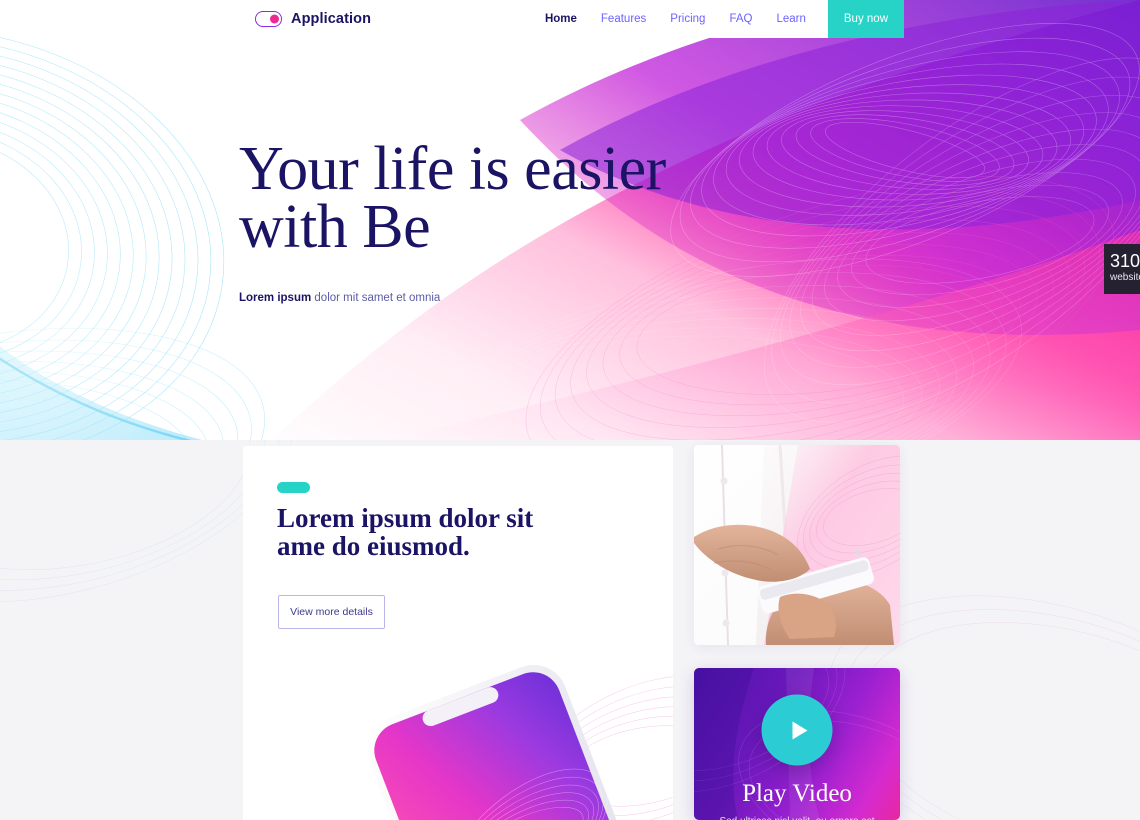 Image resolution: width=1140 pixels, height=820 pixels. Describe the element at coordinates (293, 487) in the screenshot. I see `accent-pill` at that location.